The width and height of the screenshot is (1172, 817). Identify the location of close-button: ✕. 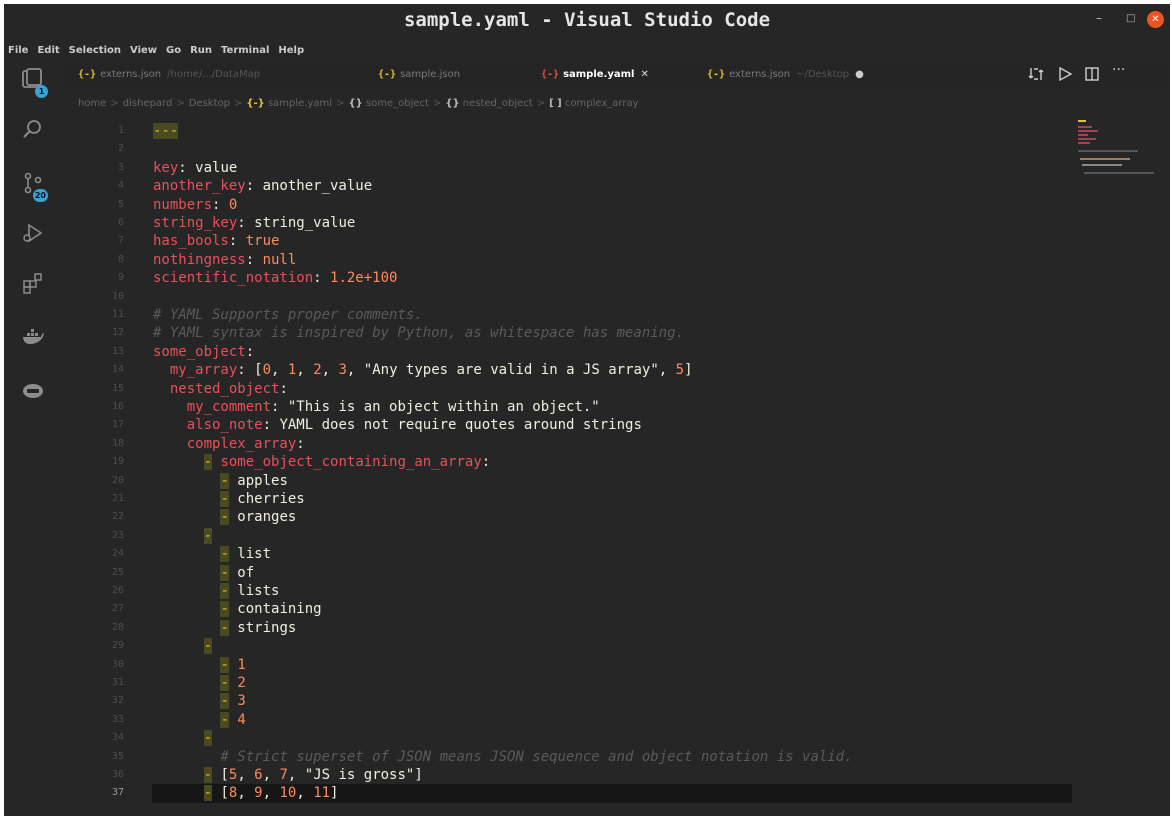
(1155, 19).